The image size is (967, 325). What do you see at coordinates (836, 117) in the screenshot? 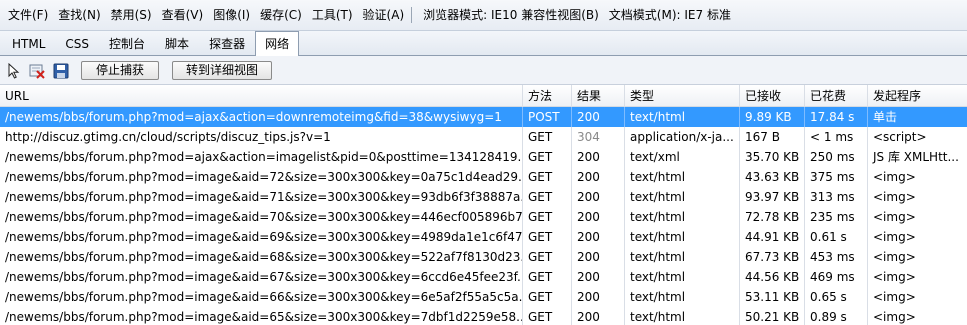
I see `cell-taken: 17.84 s` at bounding box center [836, 117].